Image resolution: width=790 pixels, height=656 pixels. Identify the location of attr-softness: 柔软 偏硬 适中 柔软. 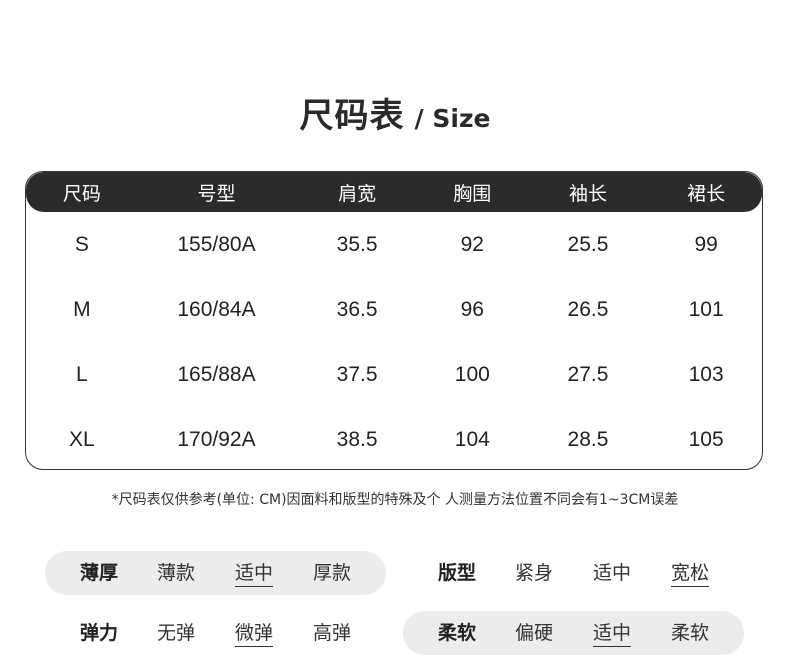
(395, 633).